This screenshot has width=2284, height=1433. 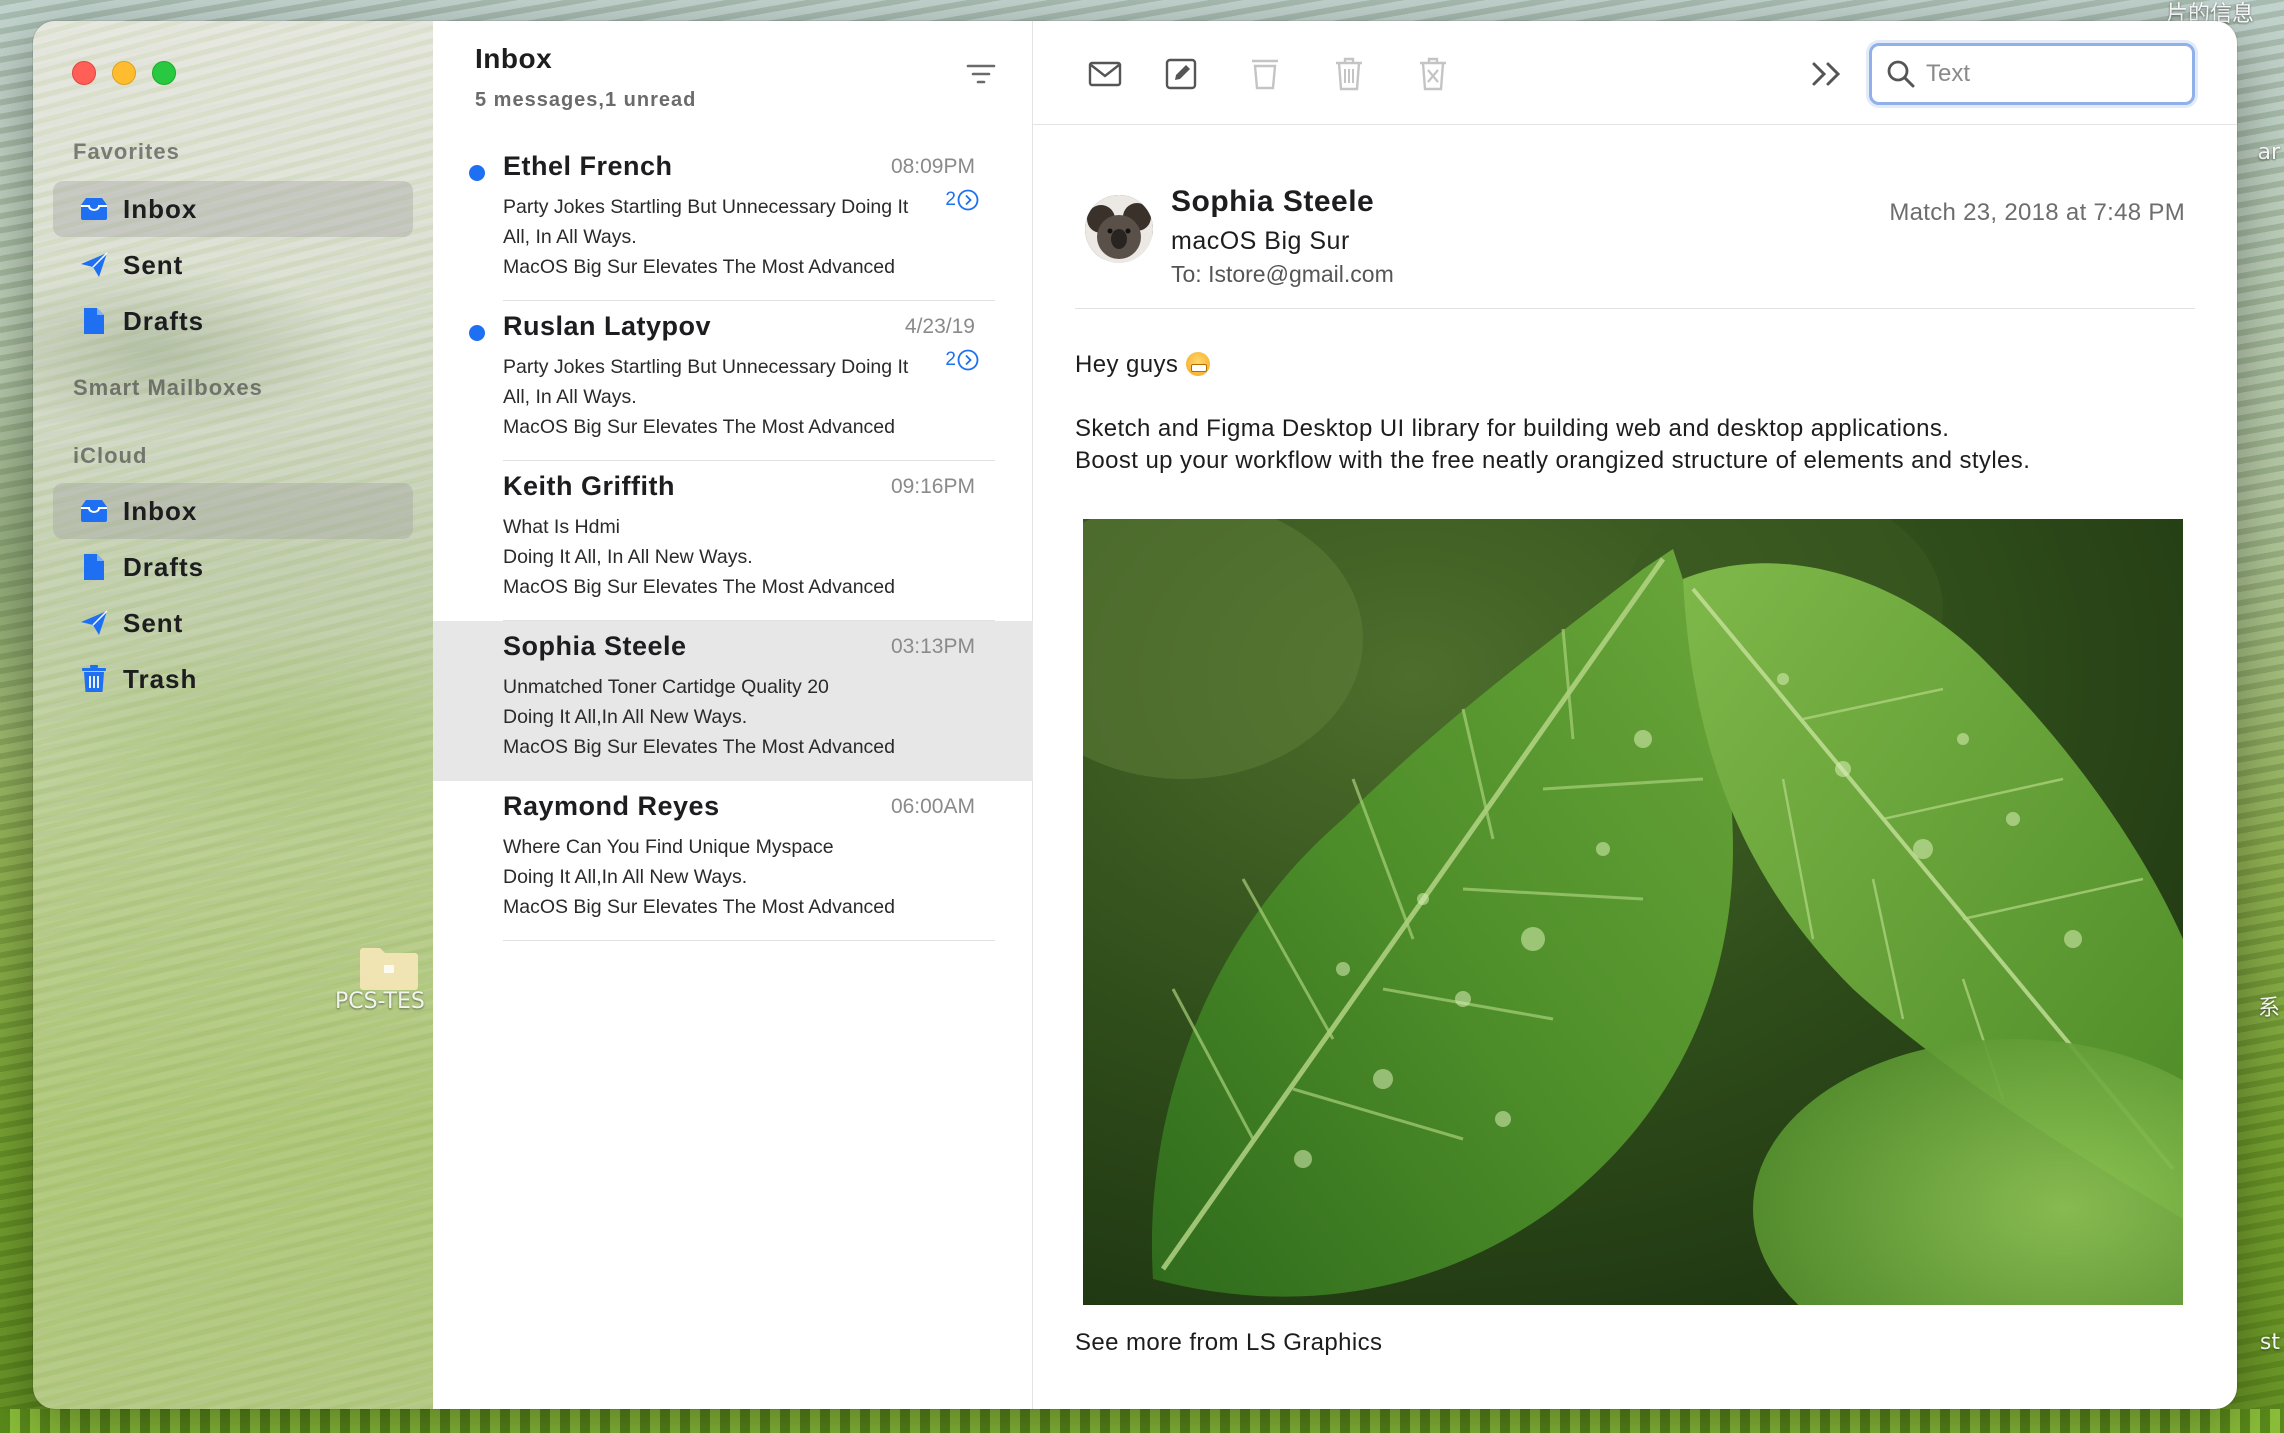 I want to click on sidebar-item-icloud-trash: Trash, so click(x=233, y=679).